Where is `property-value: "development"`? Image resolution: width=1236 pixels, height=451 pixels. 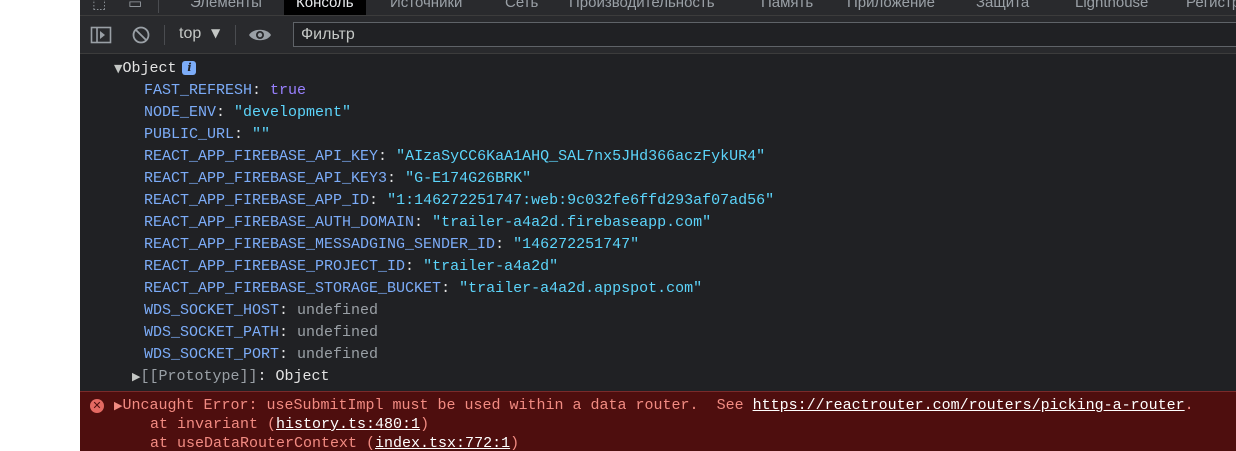
property-value: "development" is located at coordinates (293, 112).